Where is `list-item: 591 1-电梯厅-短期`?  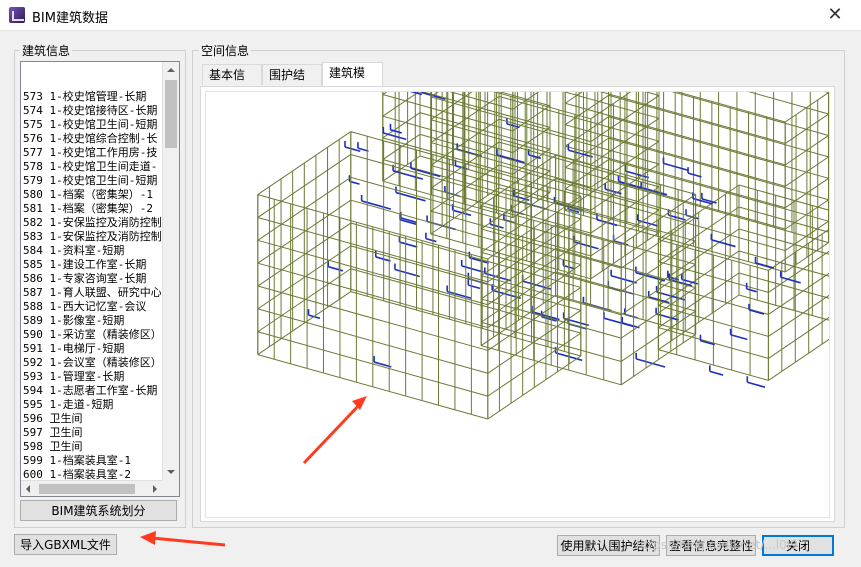
list-item: 591 1-电梯厅-短期 is located at coordinates (92, 349).